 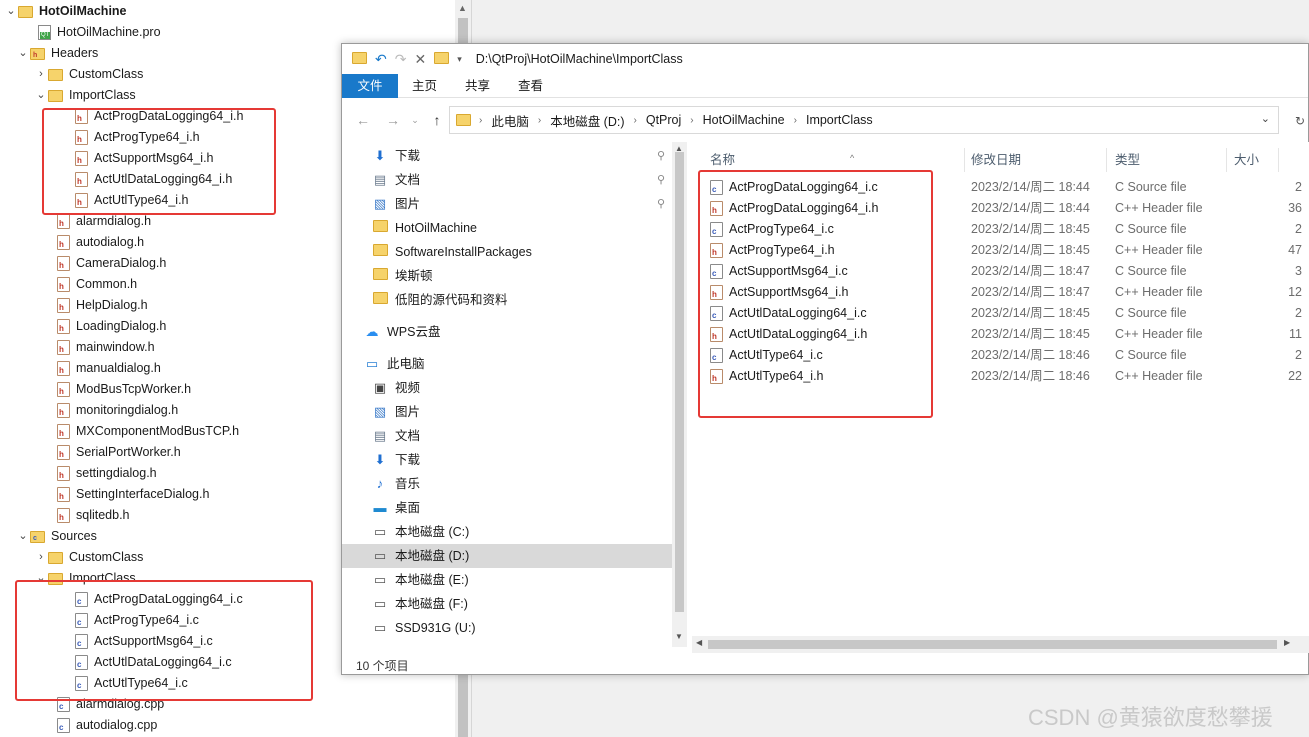 I want to click on breadcrumb-drive-d: 本地磁盘 (D:), so click(x=587, y=120).